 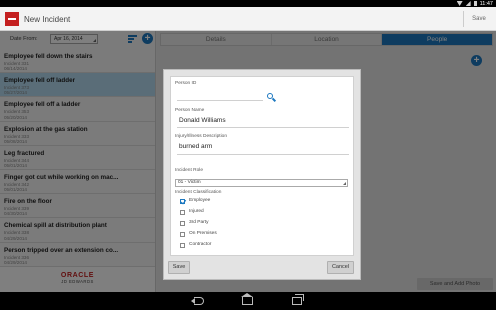 I want to click on incident-role-select: 01 - Victim, so click(x=261, y=183).